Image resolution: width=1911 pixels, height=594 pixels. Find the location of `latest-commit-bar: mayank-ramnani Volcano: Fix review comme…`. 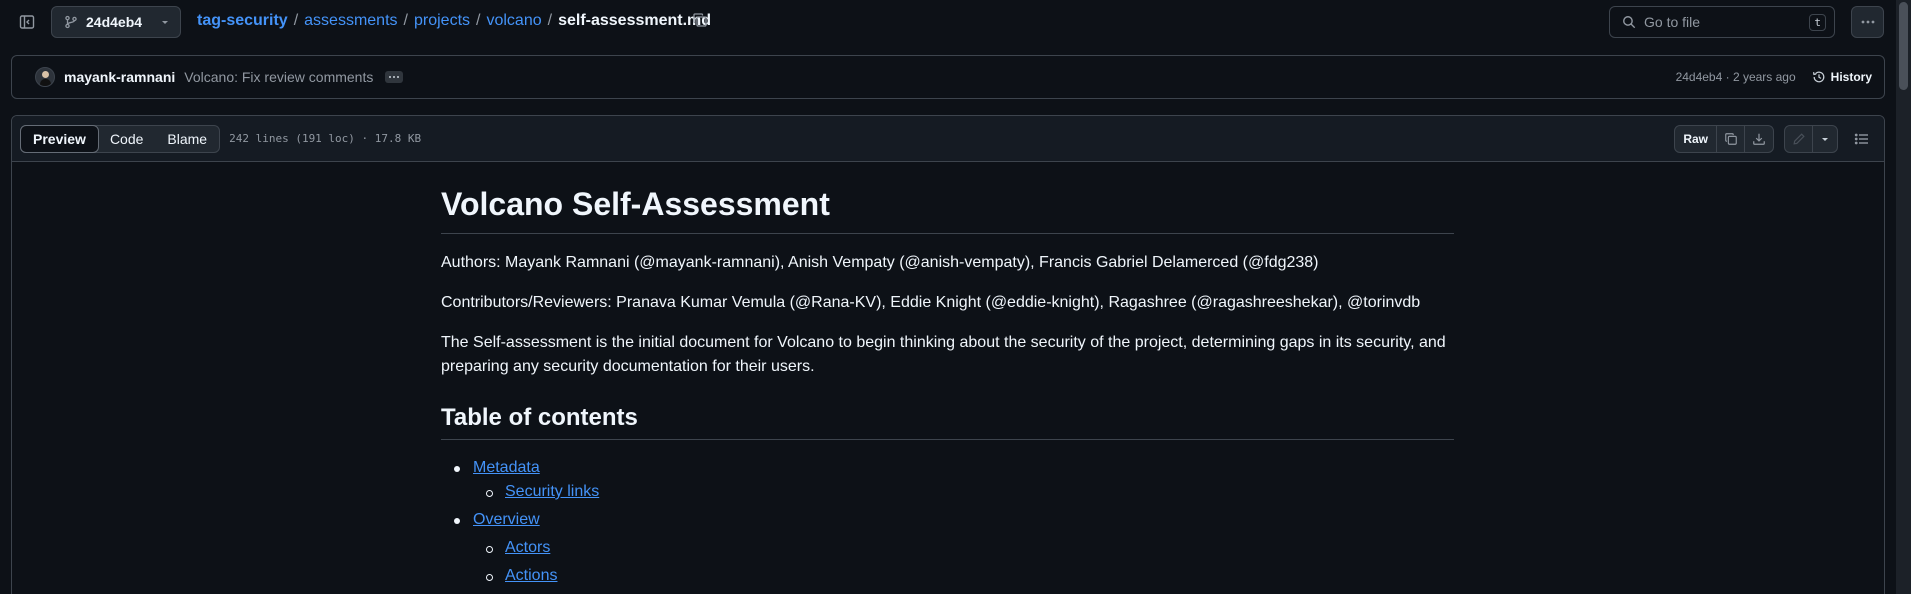

latest-commit-bar: mayank-ramnani Volcano: Fix review comme… is located at coordinates (948, 77).